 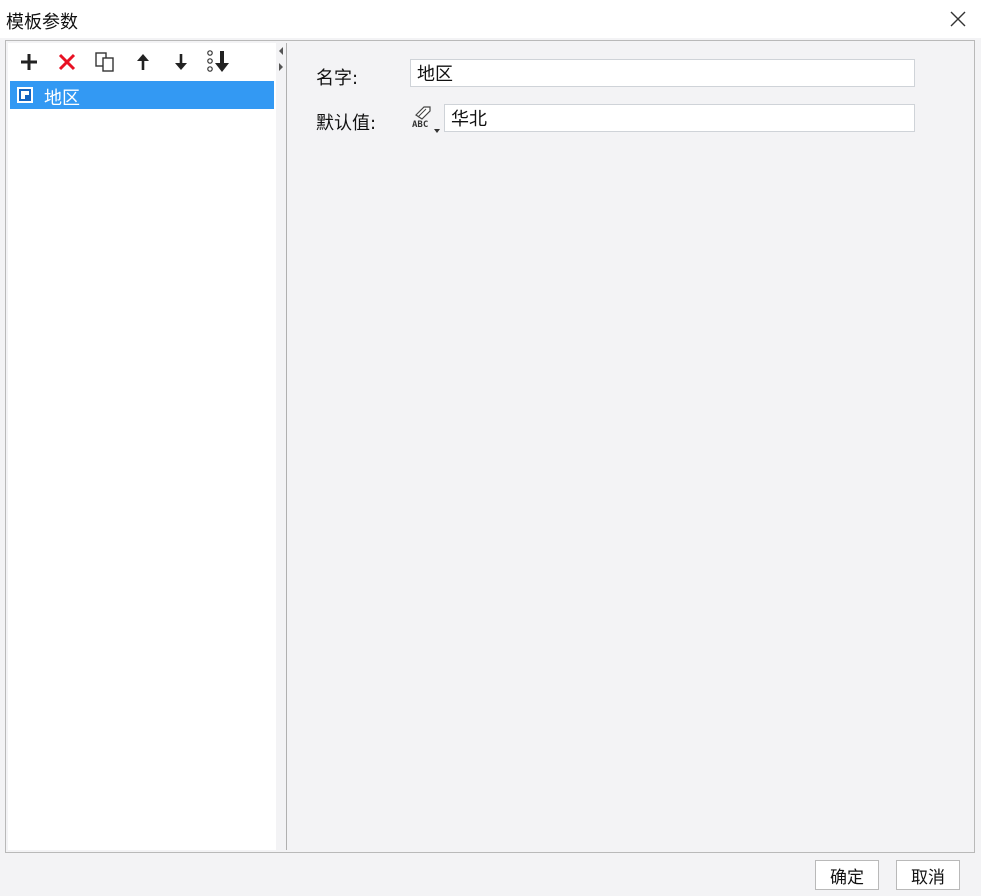 I want to click on collapse-left-icon, so click(x=281, y=51).